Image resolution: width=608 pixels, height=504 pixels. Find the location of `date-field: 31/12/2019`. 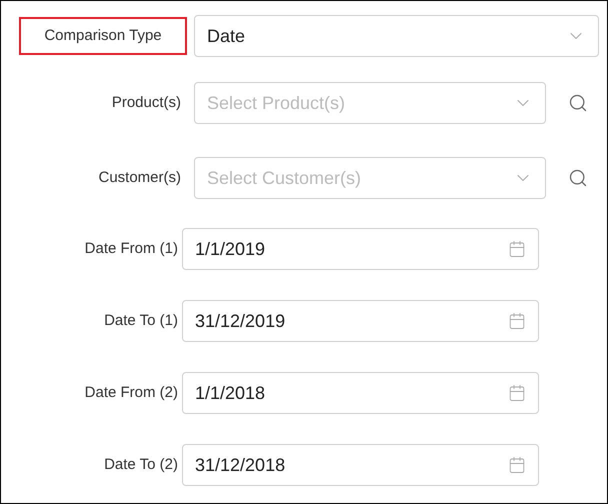

date-field: 31/12/2019 is located at coordinates (360, 321).